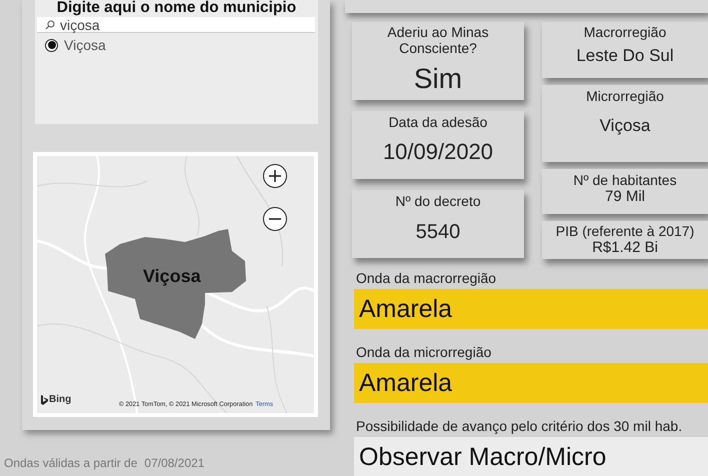 The height and width of the screenshot is (476, 708). What do you see at coordinates (181, 45) in the screenshot?
I see `radio-option: Viçosa` at bounding box center [181, 45].